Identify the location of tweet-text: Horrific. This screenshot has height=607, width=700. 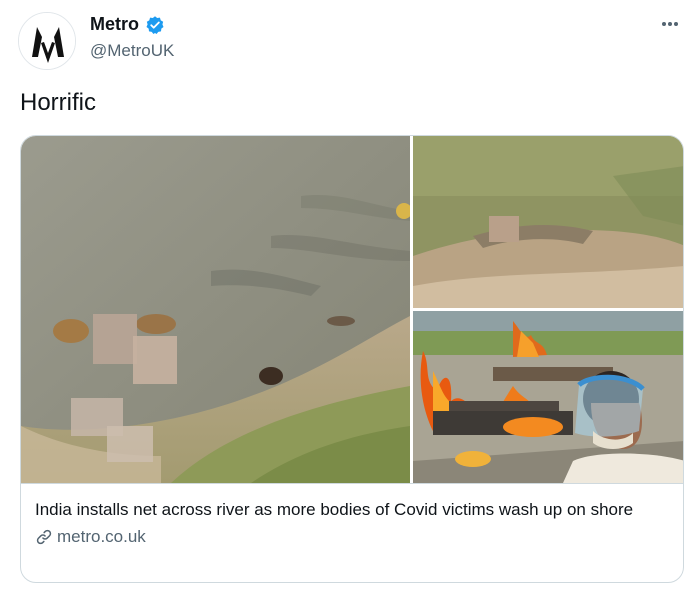
(58, 102).